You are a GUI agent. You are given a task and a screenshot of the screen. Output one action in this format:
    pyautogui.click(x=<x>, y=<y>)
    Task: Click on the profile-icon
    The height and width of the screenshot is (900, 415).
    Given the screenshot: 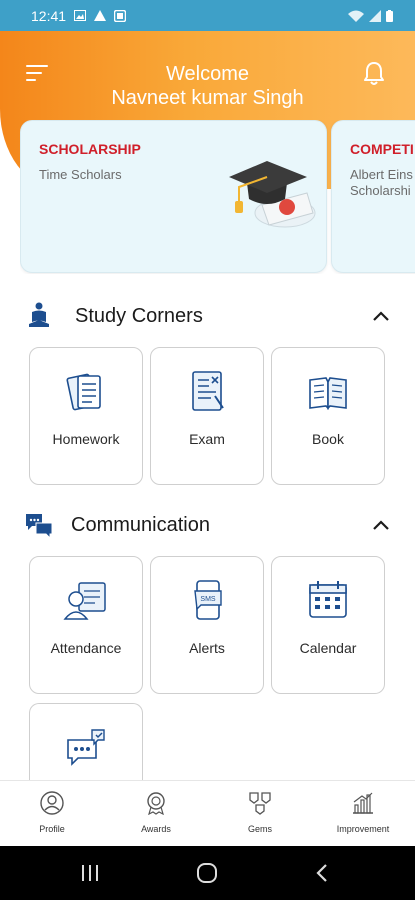 What is the action you would take?
    pyautogui.click(x=52, y=803)
    